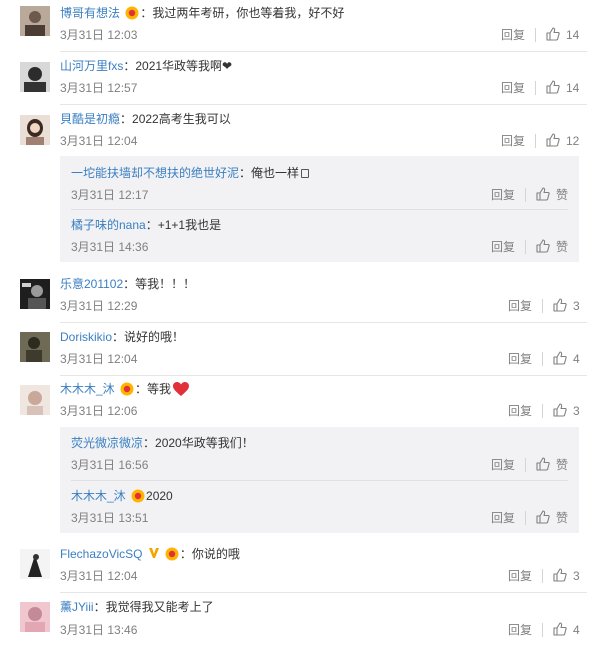 The height and width of the screenshot is (645, 601). Describe the element at coordinates (108, 225) in the screenshot. I see `username-link: 橘子味的nana` at that location.